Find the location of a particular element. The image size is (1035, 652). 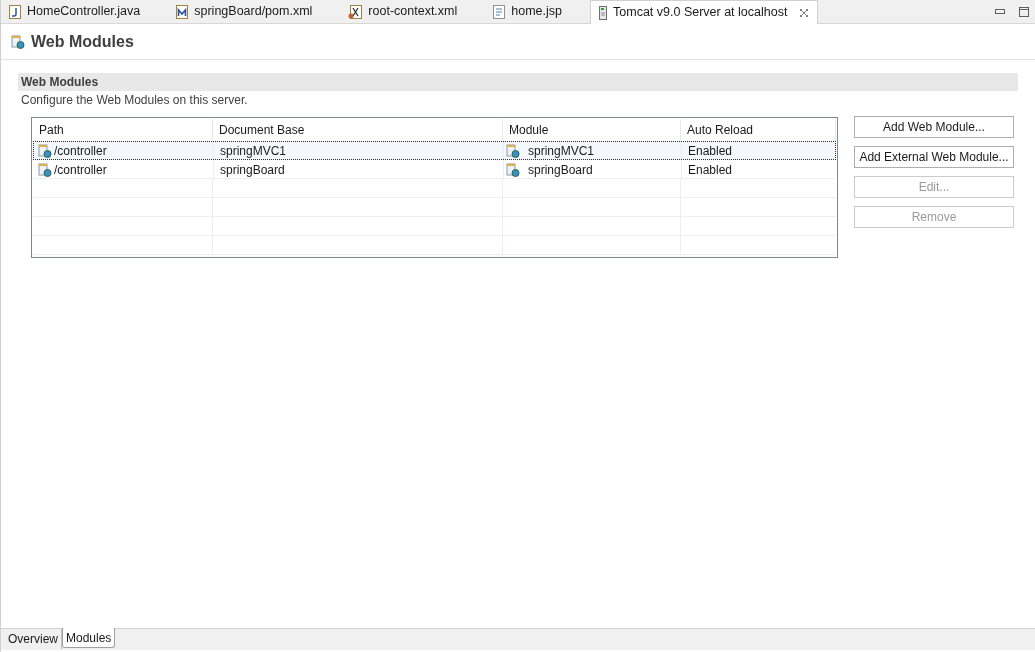

section-description: Configure the Web Modules on this server. is located at coordinates (134, 100).